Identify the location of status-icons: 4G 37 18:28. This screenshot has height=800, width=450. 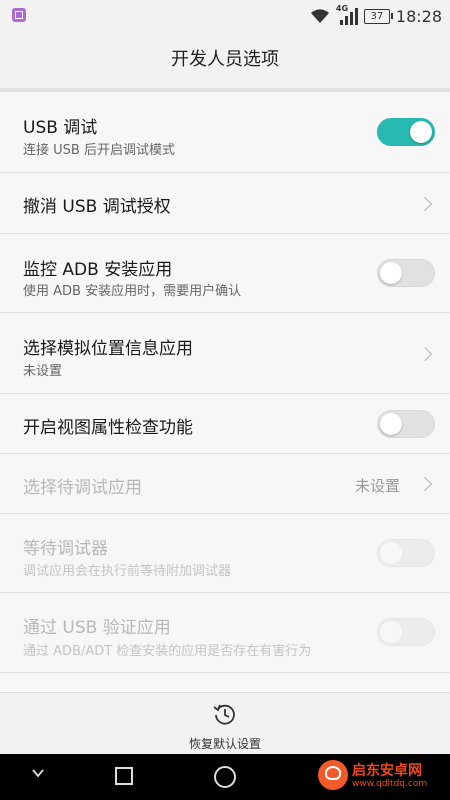
(376, 16).